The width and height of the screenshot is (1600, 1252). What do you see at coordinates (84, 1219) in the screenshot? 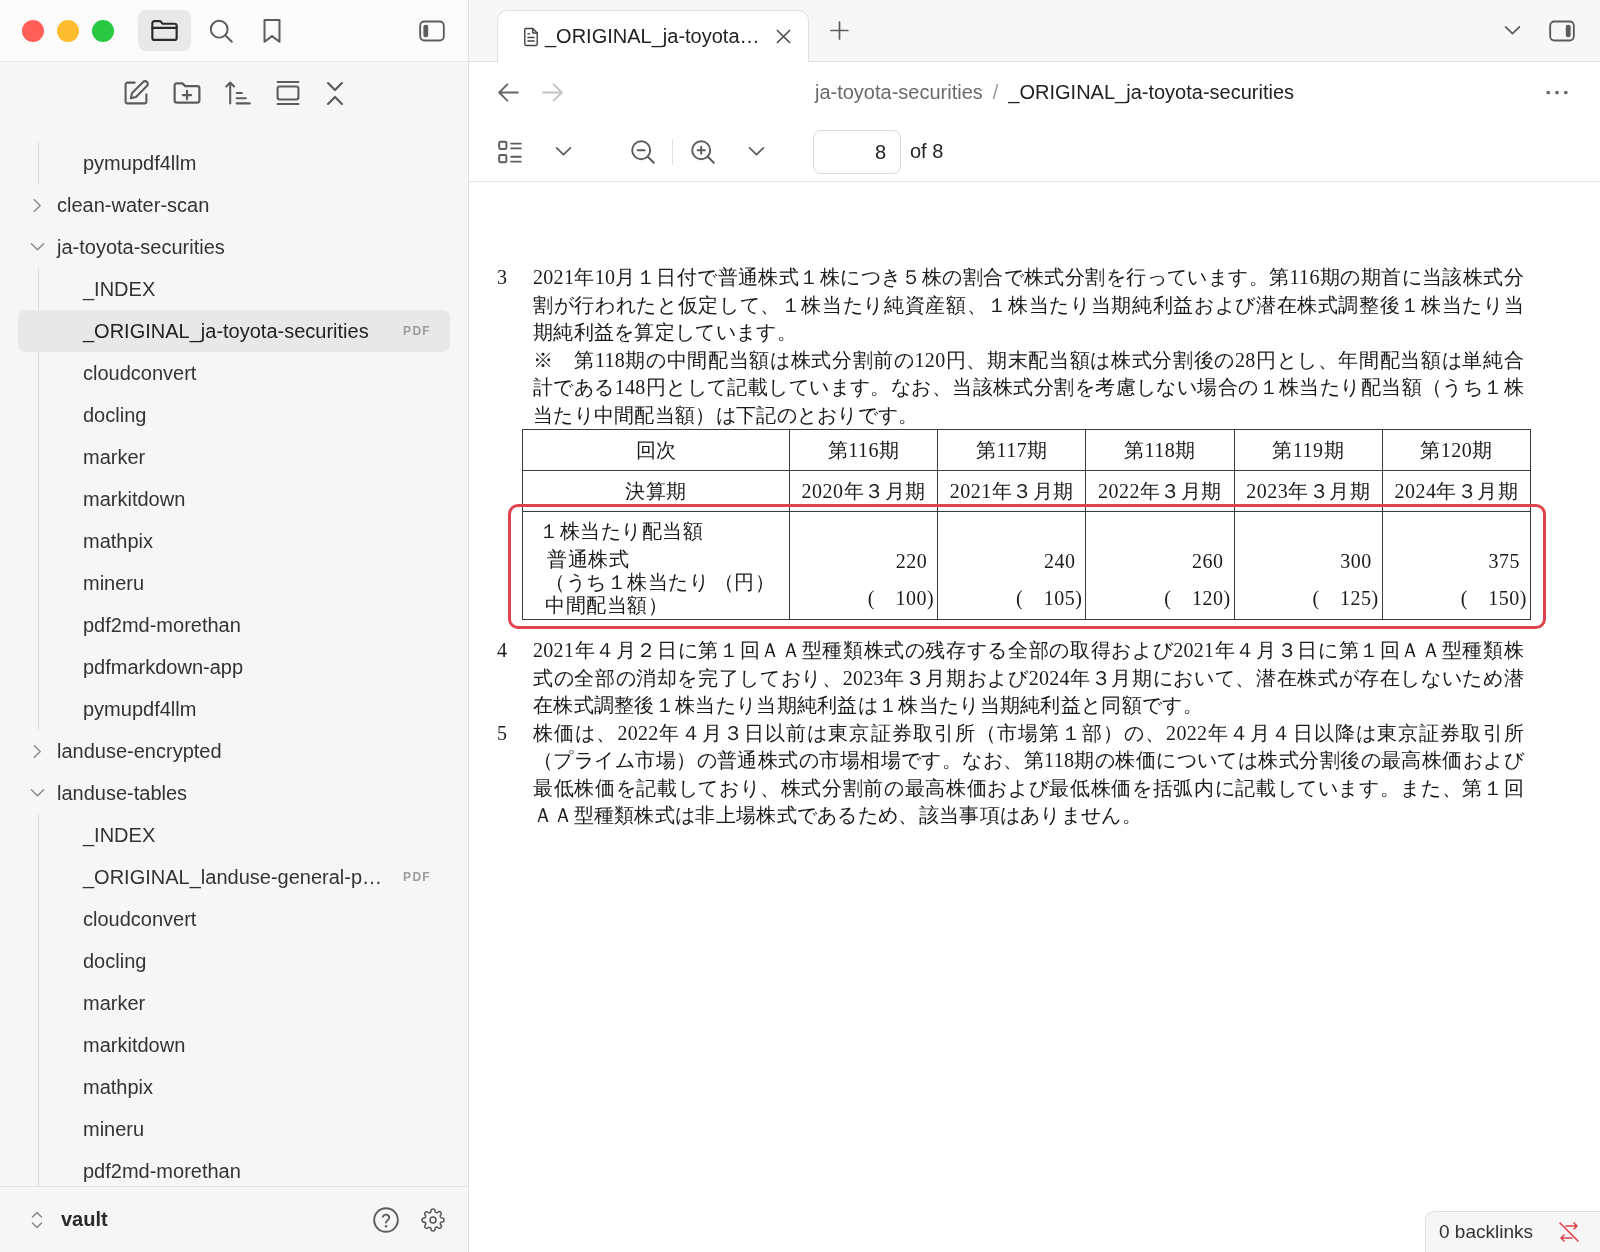
I see `vault-name: vault` at bounding box center [84, 1219].